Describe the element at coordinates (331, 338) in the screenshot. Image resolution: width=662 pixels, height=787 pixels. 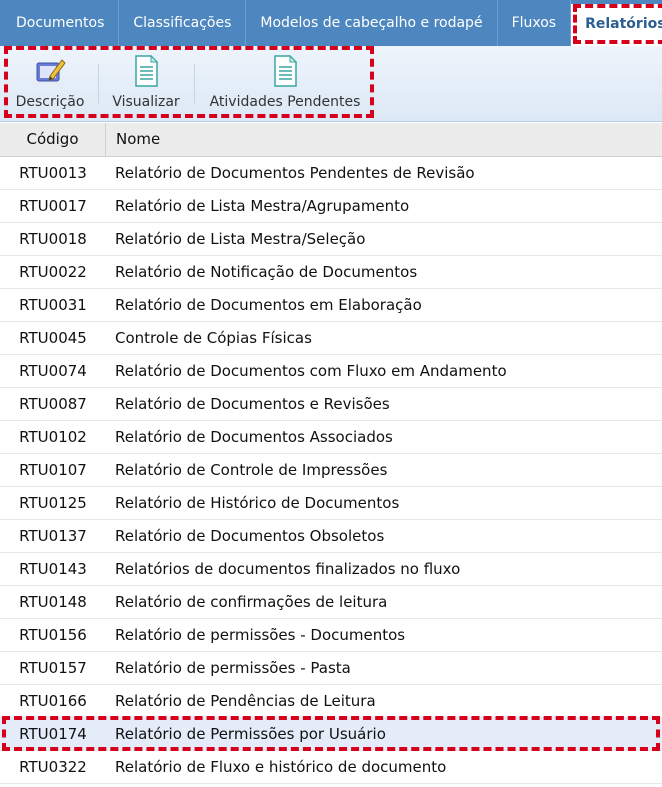
I see `table-row: RTU0045 Controle de Cópias Físicas` at that location.